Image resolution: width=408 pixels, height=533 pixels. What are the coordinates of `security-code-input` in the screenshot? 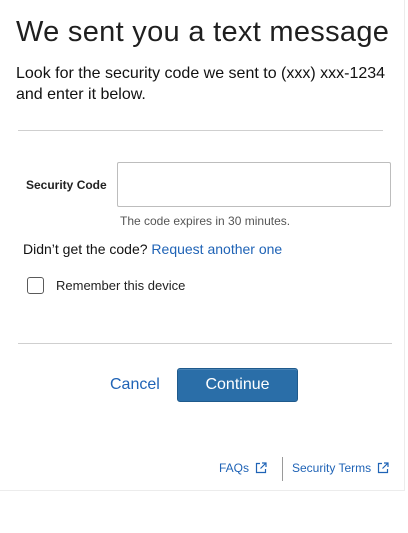 It's located at (254, 184).